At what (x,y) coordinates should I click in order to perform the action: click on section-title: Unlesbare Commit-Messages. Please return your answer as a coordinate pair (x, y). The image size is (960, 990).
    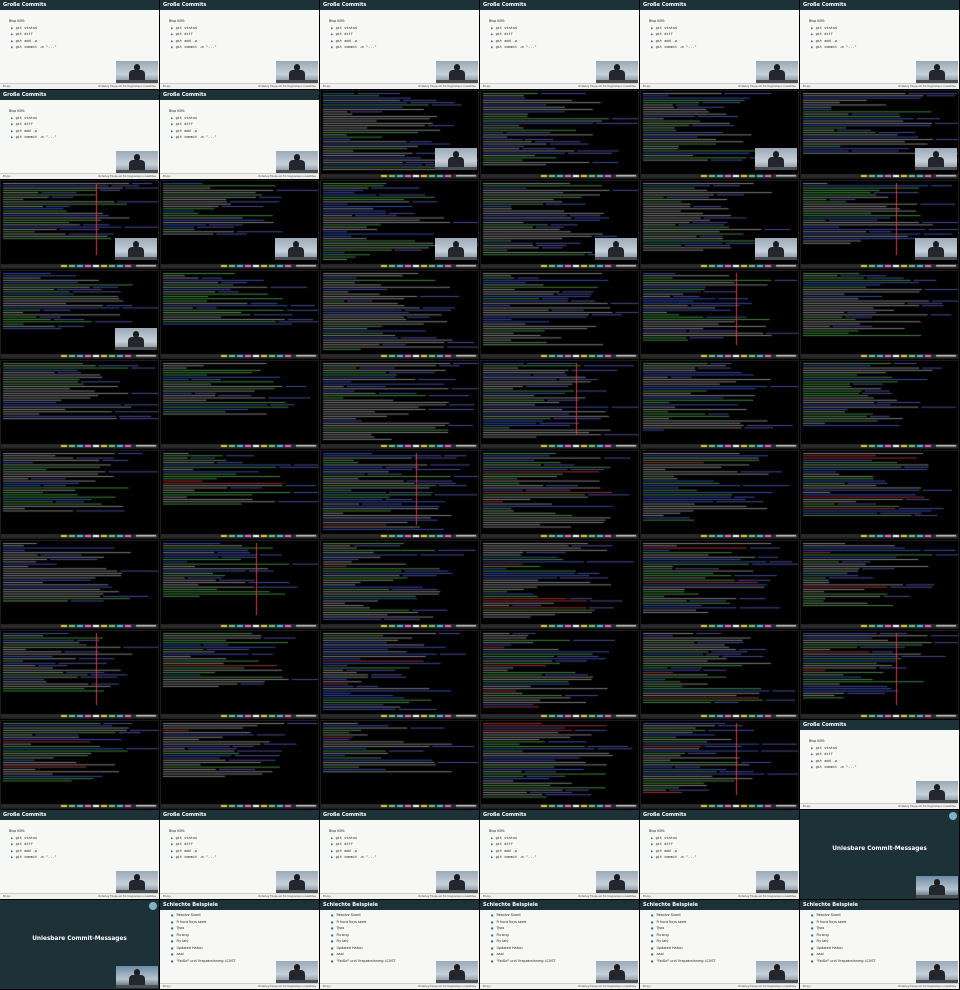
    Looking at the image, I should click on (879, 849).